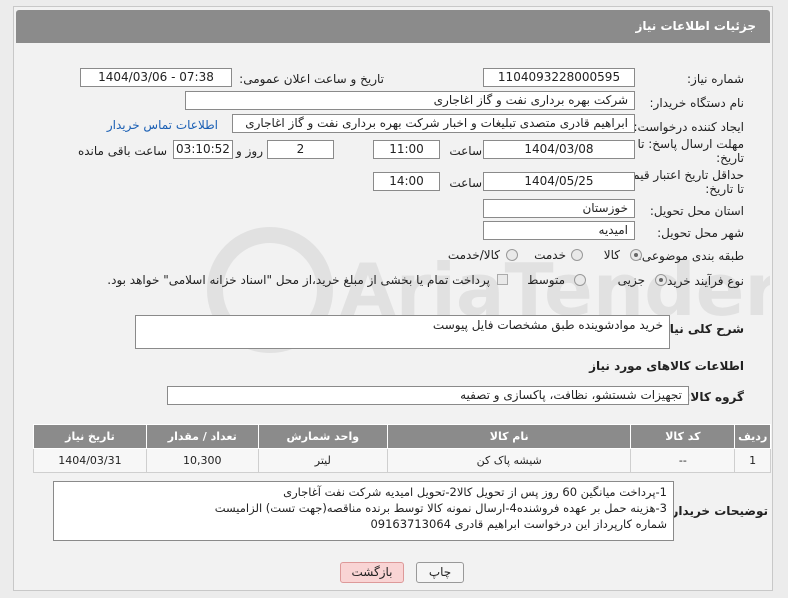 The width and height of the screenshot is (788, 598). I want to click on process-label: نوع فرآیند خرید :, so click(701, 281).